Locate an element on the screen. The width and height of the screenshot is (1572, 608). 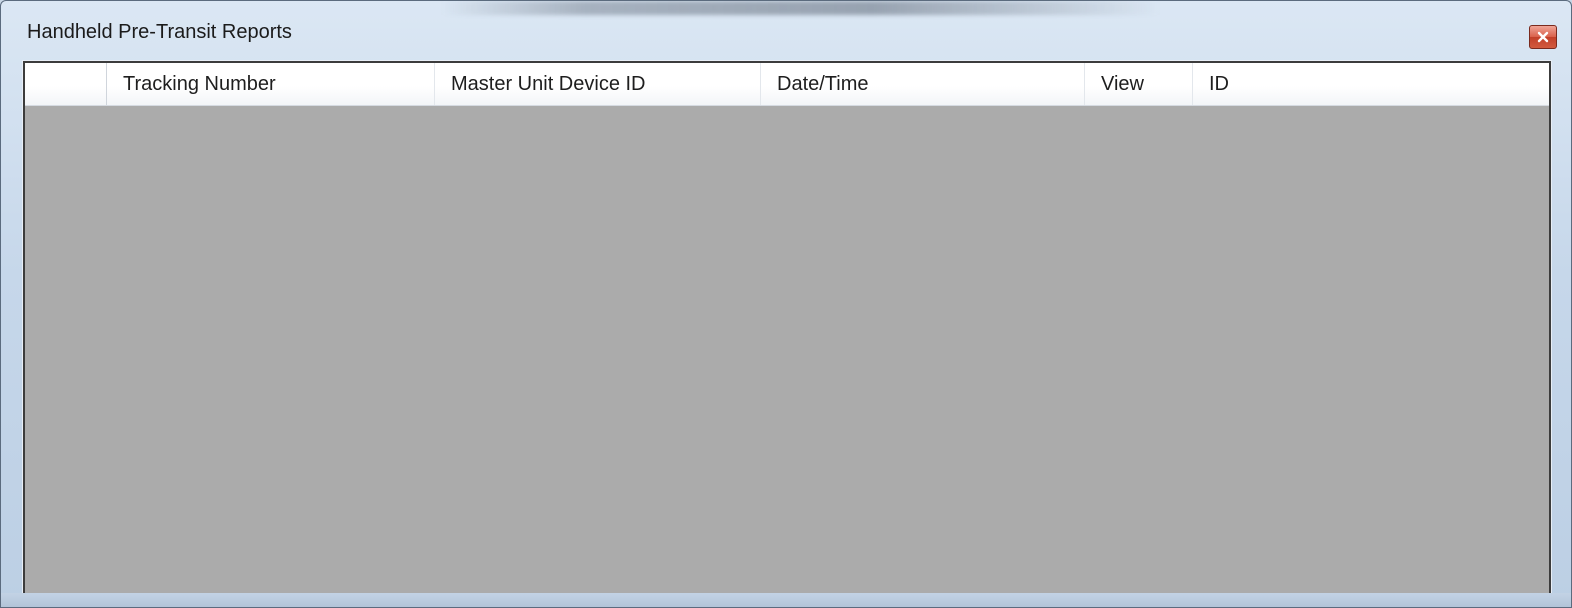
column-header-date-time: Date/Time is located at coordinates (923, 84).